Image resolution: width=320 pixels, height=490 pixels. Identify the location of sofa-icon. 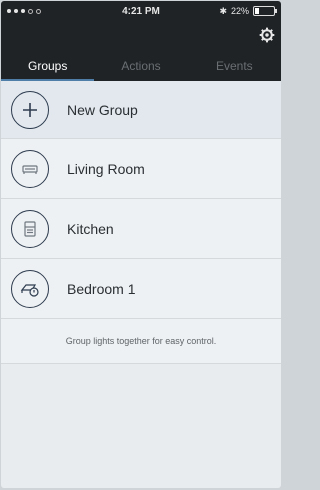
(30, 168).